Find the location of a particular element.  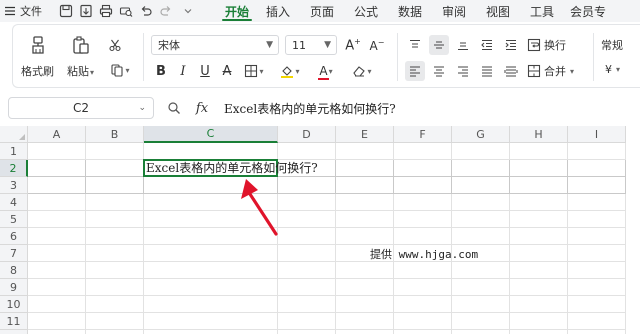

merge-button: 合并 ▾ is located at coordinates (550, 71).